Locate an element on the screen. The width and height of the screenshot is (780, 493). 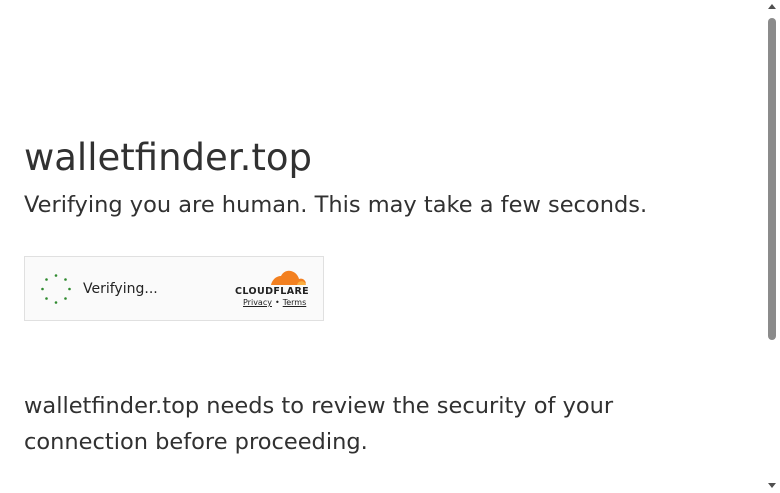
cloudflare-wordmark: CLOUDFLARE is located at coordinates (272, 291).